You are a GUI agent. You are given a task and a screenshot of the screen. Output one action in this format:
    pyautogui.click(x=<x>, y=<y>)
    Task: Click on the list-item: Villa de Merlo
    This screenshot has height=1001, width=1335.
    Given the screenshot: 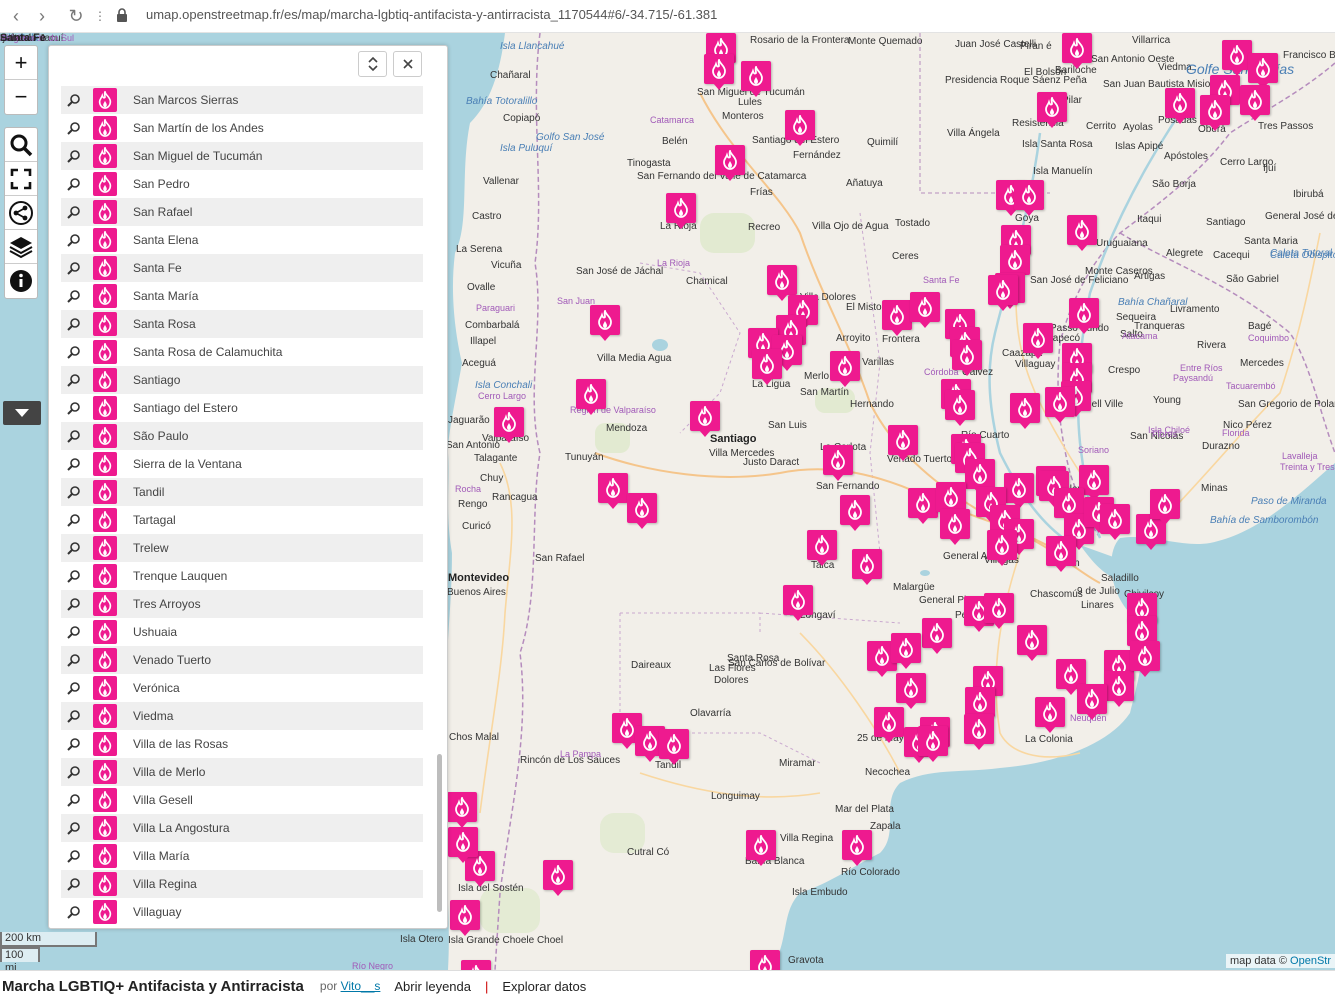 What is the action you would take?
    pyautogui.click(x=242, y=772)
    